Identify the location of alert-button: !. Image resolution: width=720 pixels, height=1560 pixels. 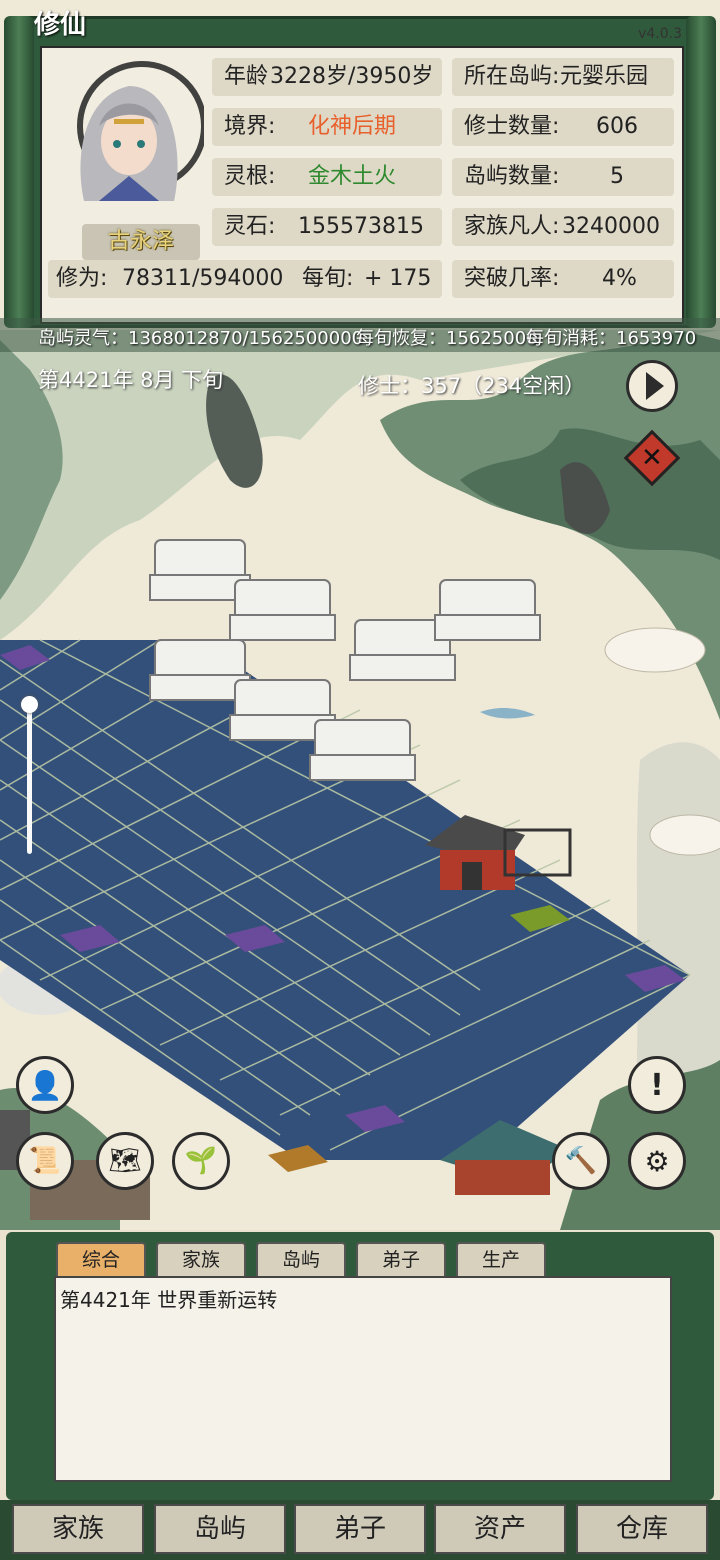
(657, 1085).